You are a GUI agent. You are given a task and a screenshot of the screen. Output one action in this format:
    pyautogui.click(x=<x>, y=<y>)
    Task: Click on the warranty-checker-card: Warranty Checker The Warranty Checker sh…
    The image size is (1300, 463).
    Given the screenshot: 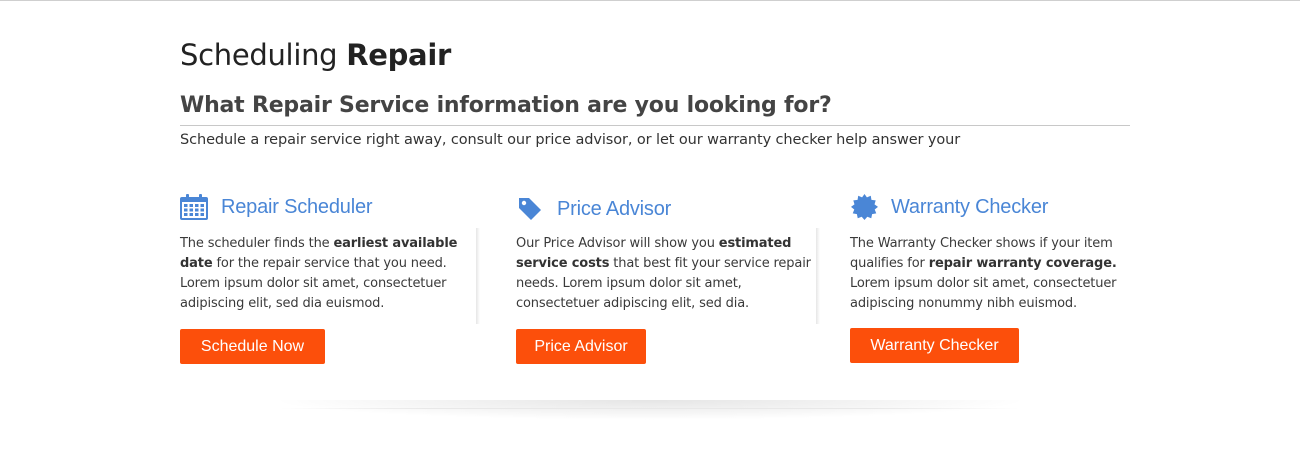 What is the action you would take?
    pyautogui.click(x=1000, y=252)
    